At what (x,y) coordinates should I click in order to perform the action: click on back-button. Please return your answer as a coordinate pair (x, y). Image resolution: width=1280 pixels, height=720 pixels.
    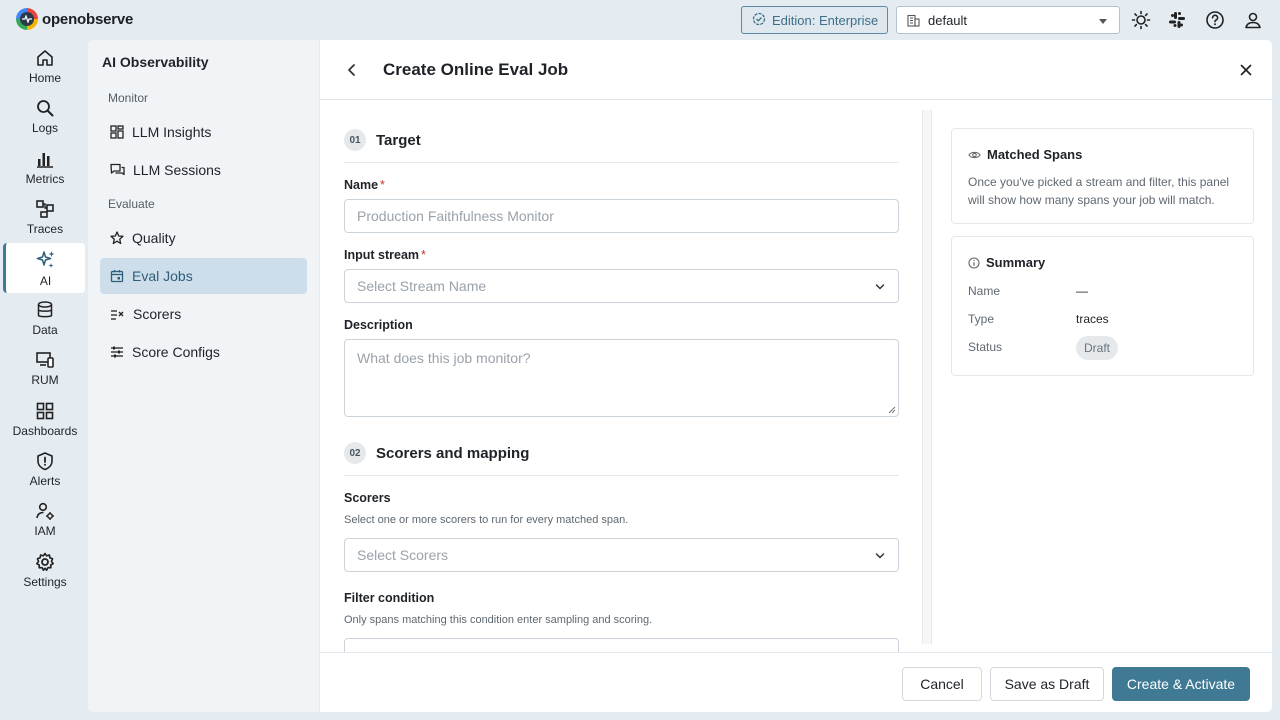
    Looking at the image, I should click on (352, 70).